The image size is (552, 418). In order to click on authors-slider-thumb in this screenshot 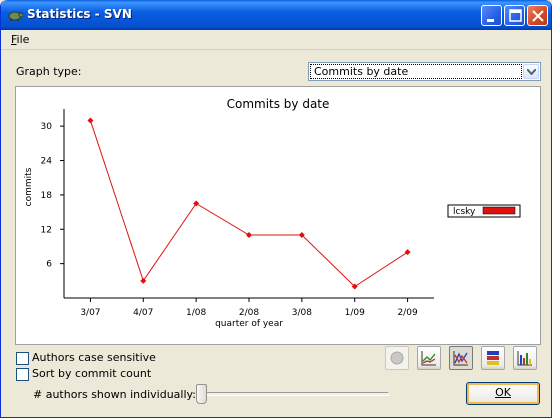, I will do `click(201, 394)`.